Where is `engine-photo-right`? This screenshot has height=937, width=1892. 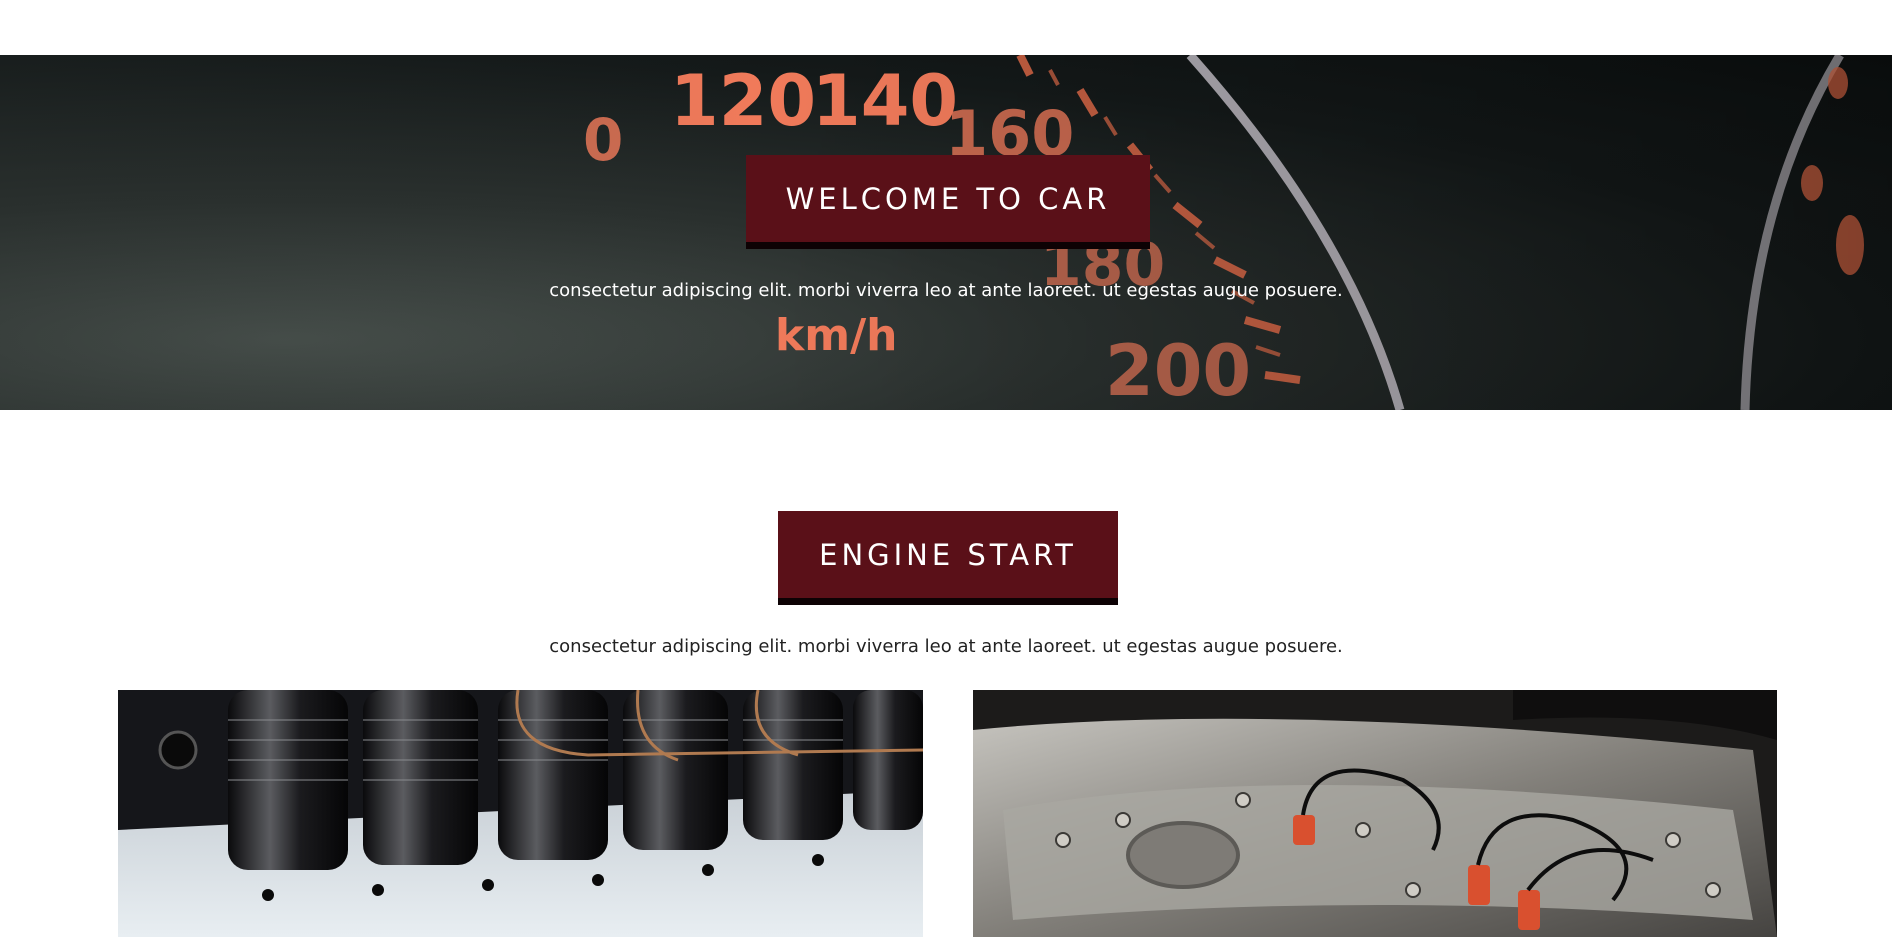
engine-photo-right is located at coordinates (1375, 813).